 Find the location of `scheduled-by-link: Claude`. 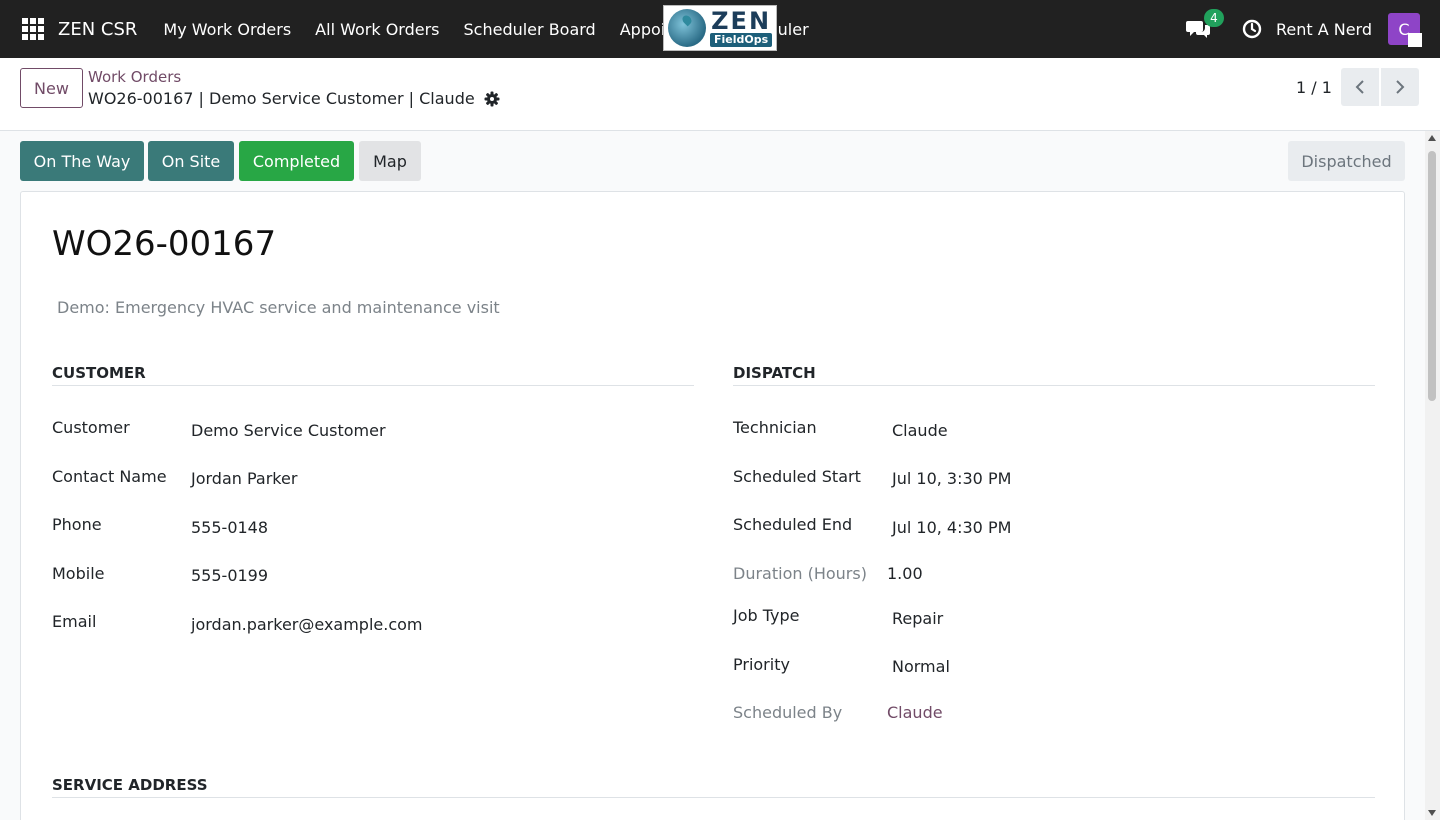

scheduled-by-link: Claude is located at coordinates (915, 712).